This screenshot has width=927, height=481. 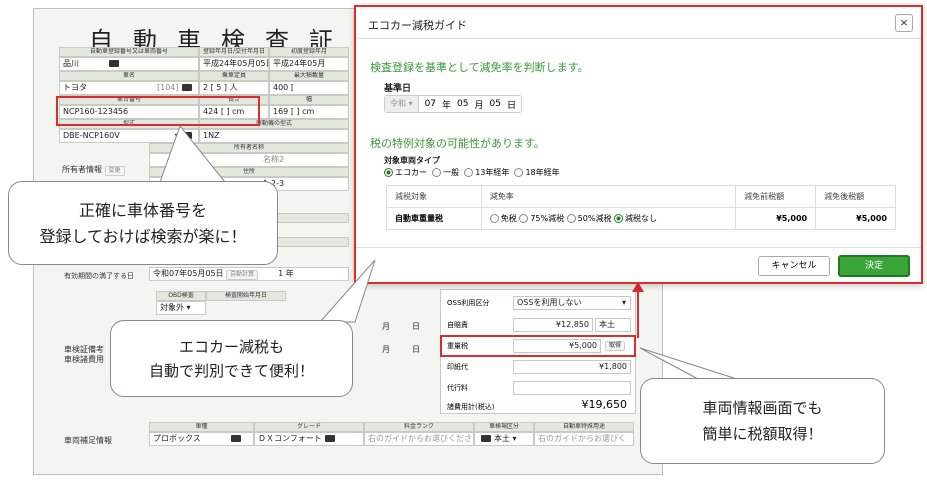 What do you see at coordinates (762, 421) in the screenshot?
I see `callout-vehicle-info: 車両情報画面でも 簡単に税額取得！` at bounding box center [762, 421].